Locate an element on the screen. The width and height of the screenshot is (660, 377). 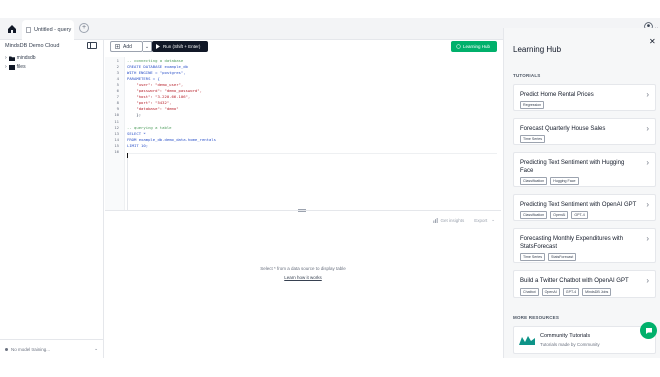
tag: MindsDB Jobs is located at coordinates (597, 292).